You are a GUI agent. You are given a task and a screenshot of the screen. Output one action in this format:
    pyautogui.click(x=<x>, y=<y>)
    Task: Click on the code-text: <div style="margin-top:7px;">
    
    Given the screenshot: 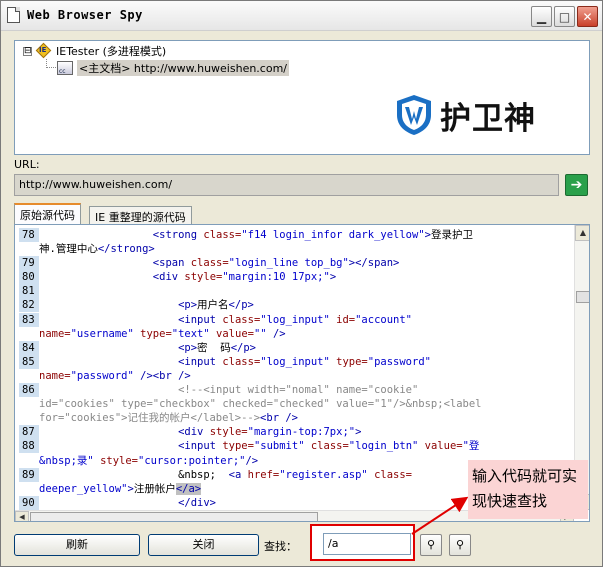 What is the action you would take?
    pyautogui.click(x=270, y=432)
    